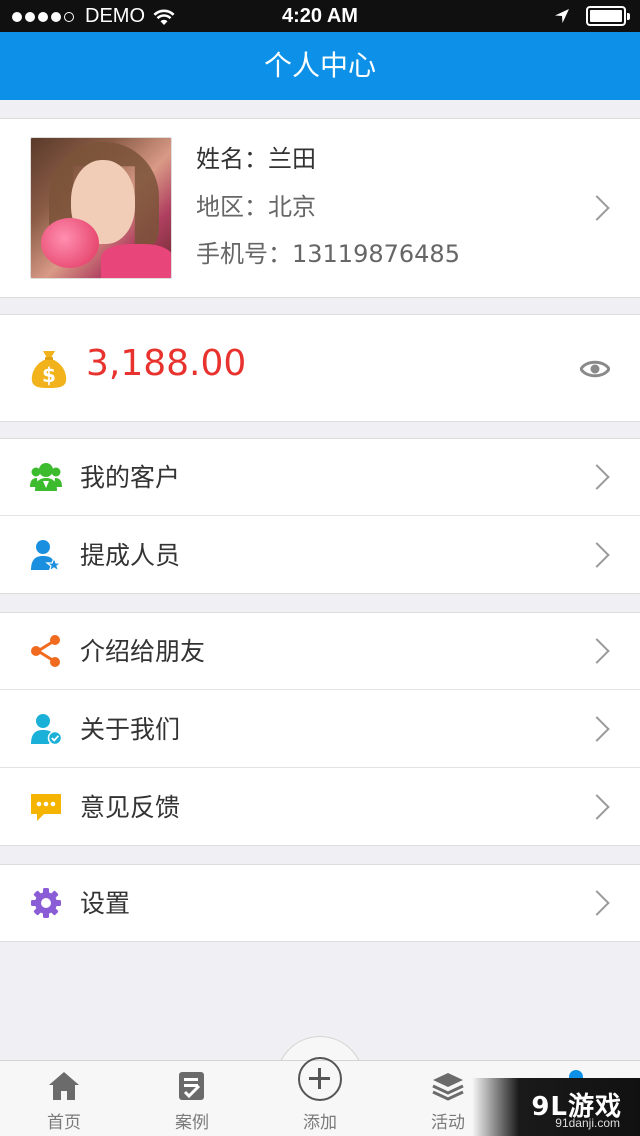 Image resolution: width=640 pixels, height=1136 pixels. I want to click on tab-cases: 案例, so click(192, 1098).